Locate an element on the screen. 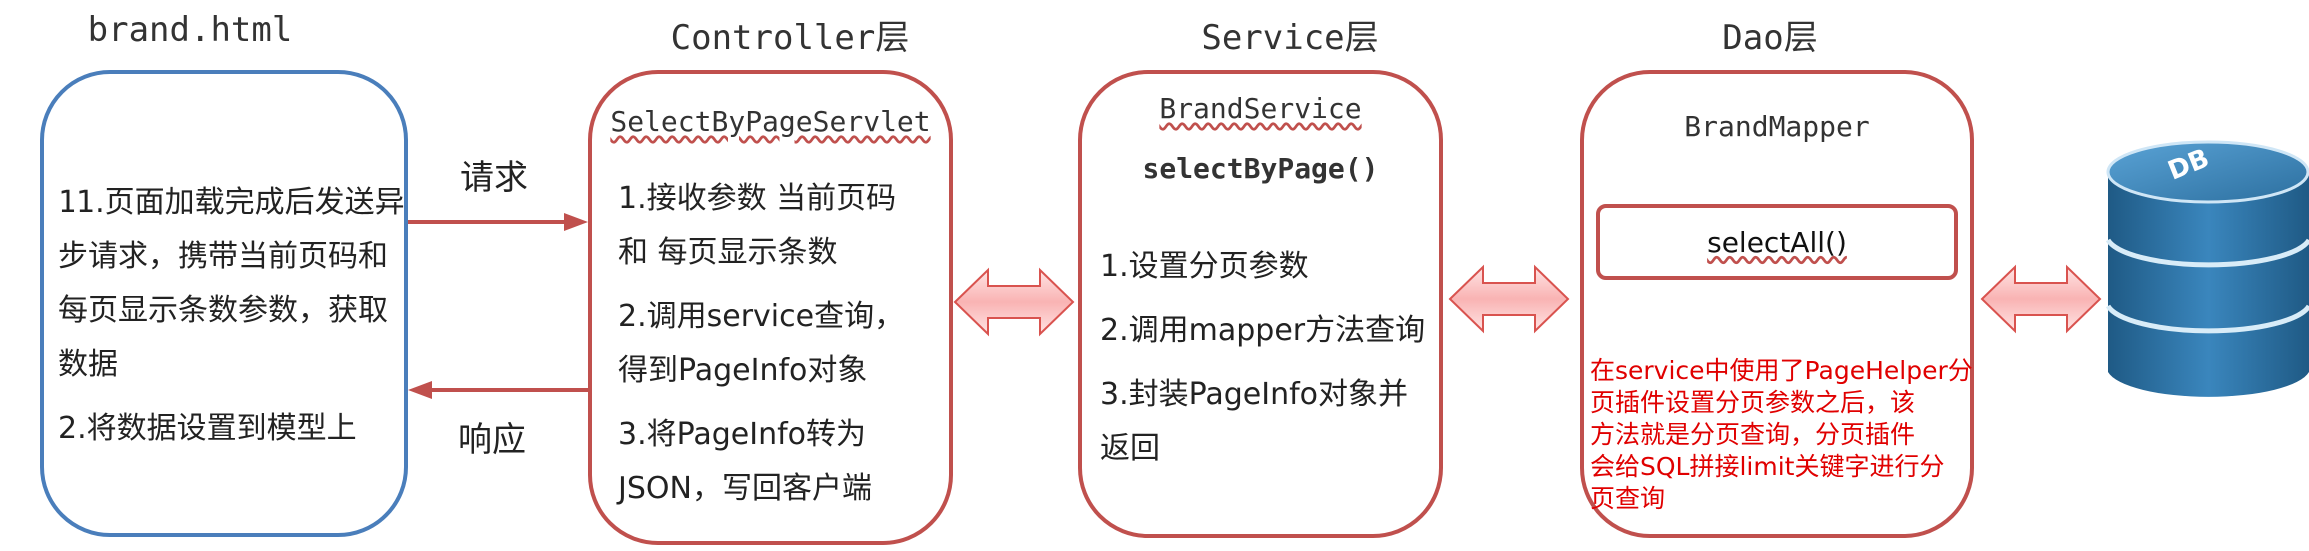 The image size is (2309, 551). service-dao-double-arrow is located at coordinates (1509, 299).